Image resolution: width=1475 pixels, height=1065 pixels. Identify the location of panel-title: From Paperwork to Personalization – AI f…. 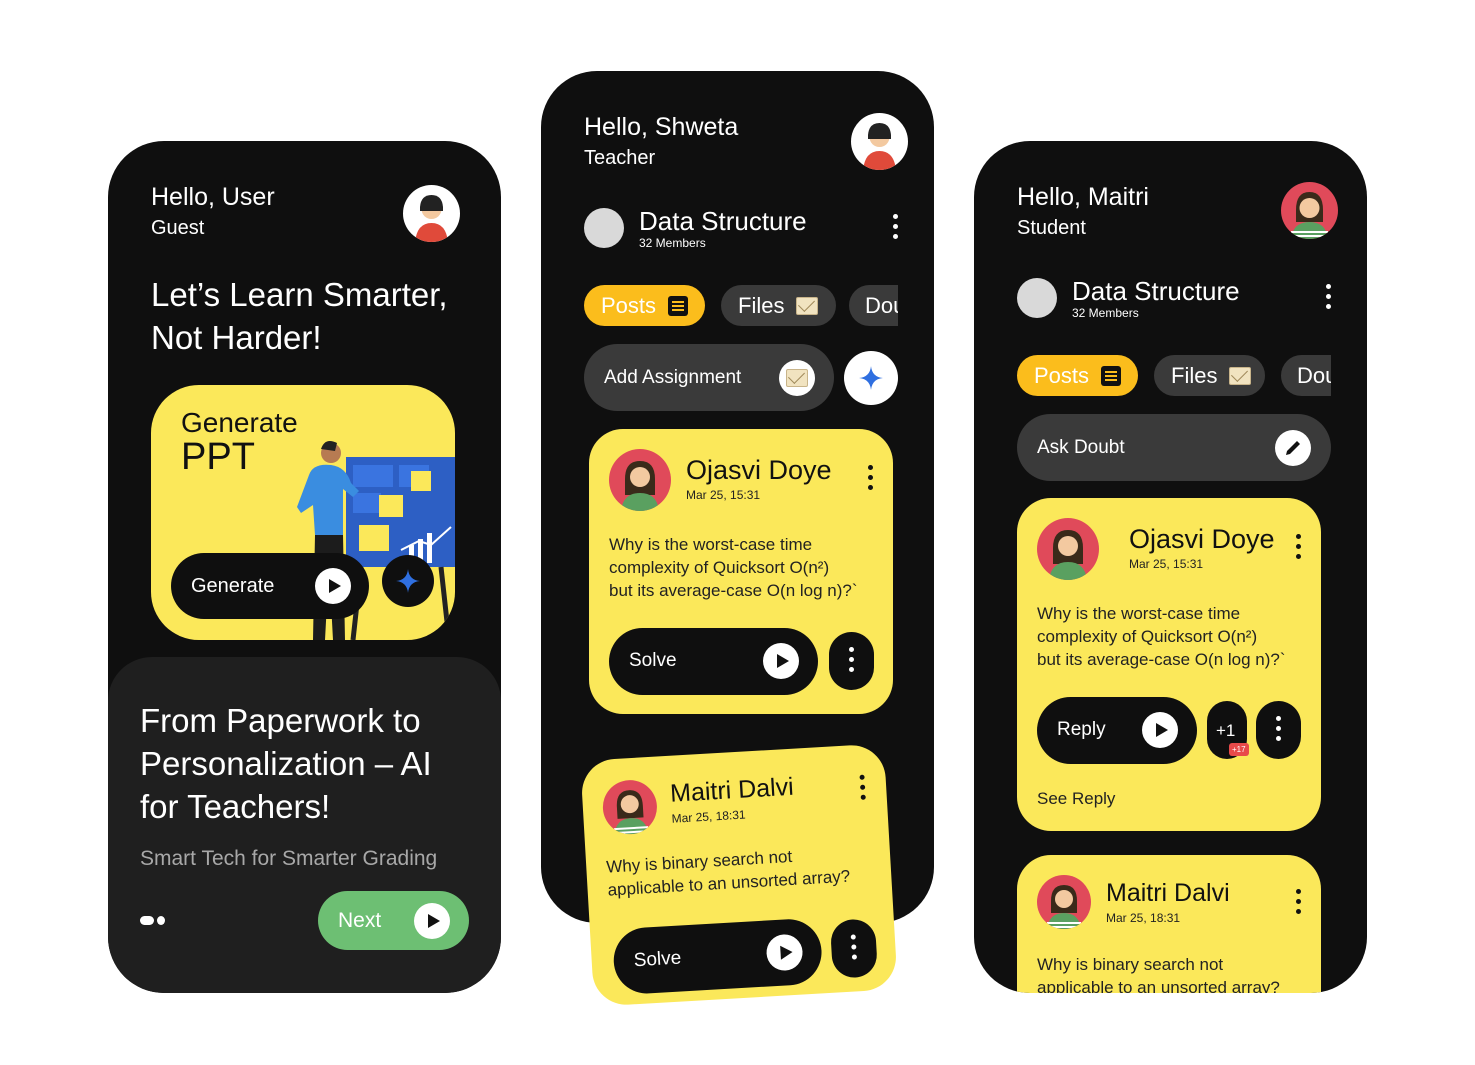
(286, 763).